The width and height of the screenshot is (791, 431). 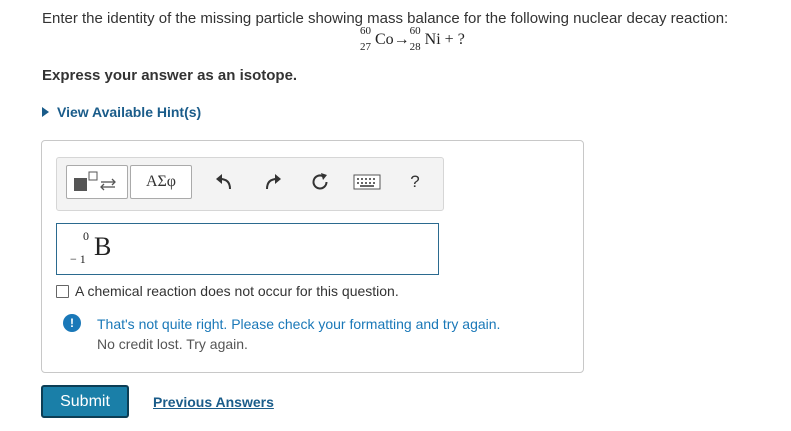 I want to click on templates-button, so click(x=97, y=182).